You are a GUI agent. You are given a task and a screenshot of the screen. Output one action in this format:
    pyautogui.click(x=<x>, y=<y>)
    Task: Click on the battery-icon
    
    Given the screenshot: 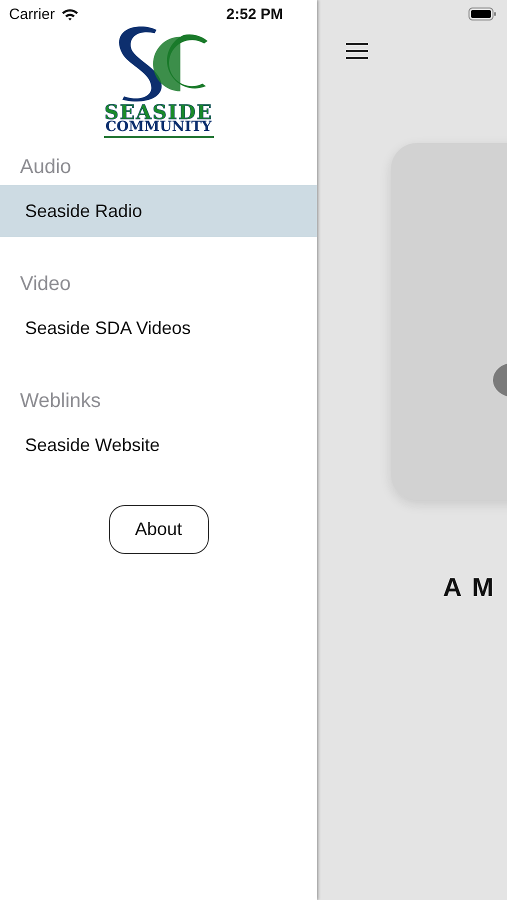 What is the action you would take?
    pyautogui.click(x=482, y=14)
    